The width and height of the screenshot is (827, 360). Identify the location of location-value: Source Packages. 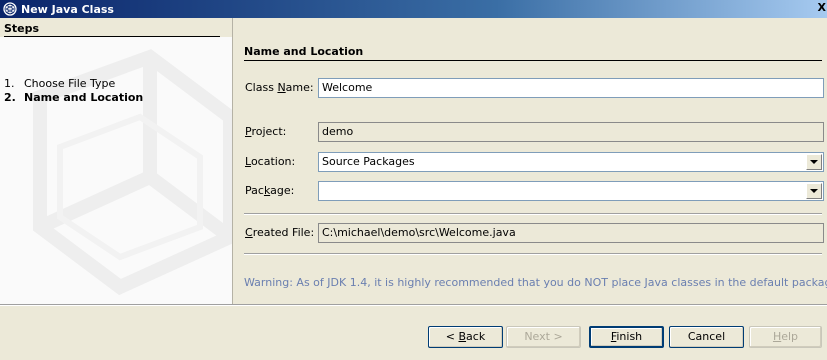
(368, 161).